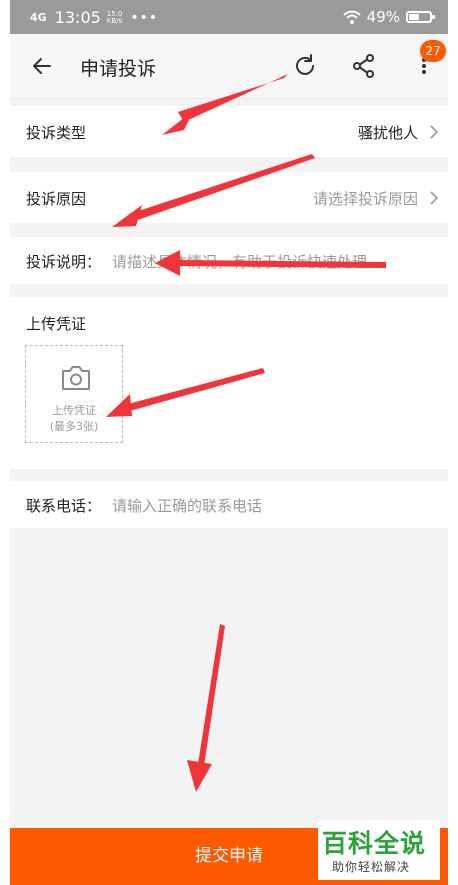  Describe the element at coordinates (56, 199) in the screenshot. I see `complaint-reason-label: 投诉原因` at that location.